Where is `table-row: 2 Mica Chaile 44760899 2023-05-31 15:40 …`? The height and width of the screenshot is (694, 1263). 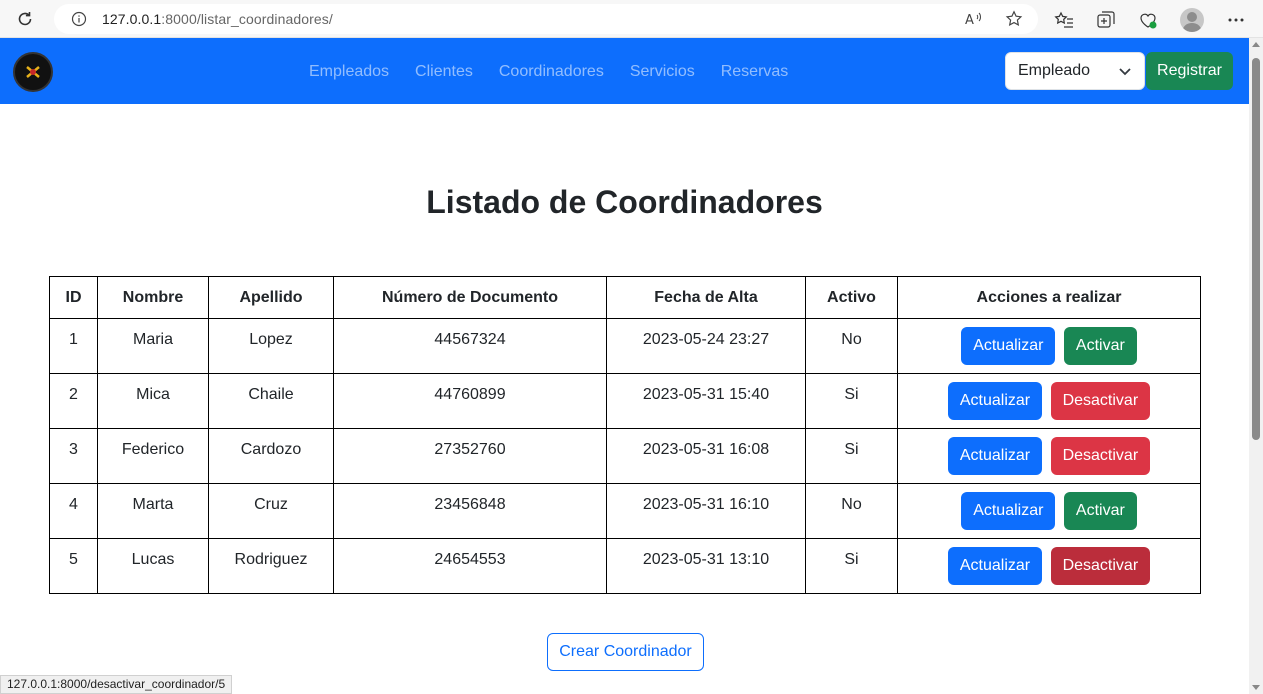 table-row: 2 Mica Chaile 44760899 2023-05-31 15:40 … is located at coordinates (625, 401).